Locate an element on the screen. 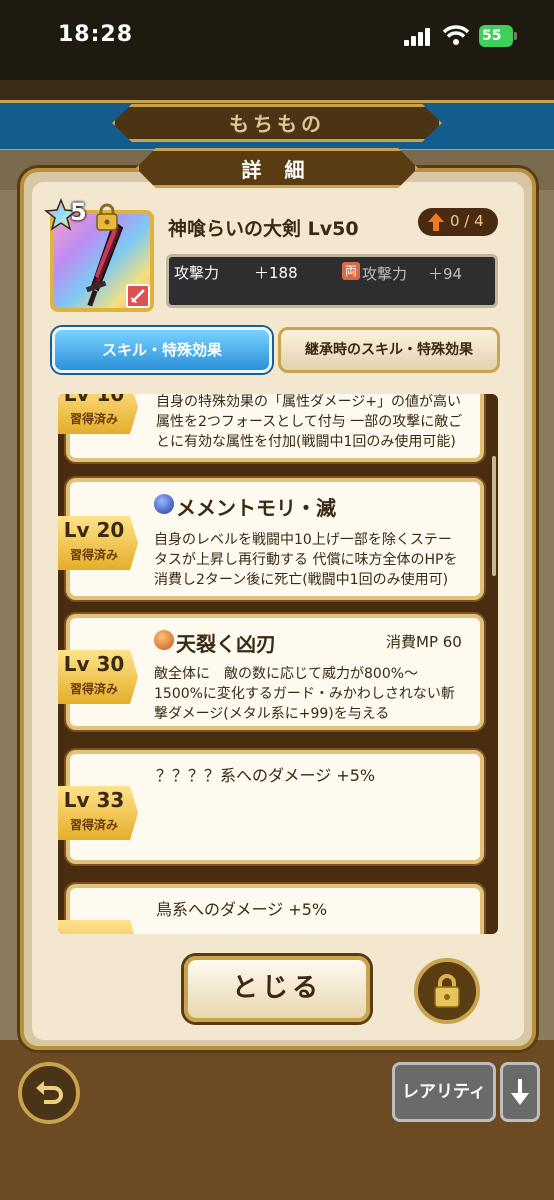  status-time: 18:28 is located at coordinates (96, 34).